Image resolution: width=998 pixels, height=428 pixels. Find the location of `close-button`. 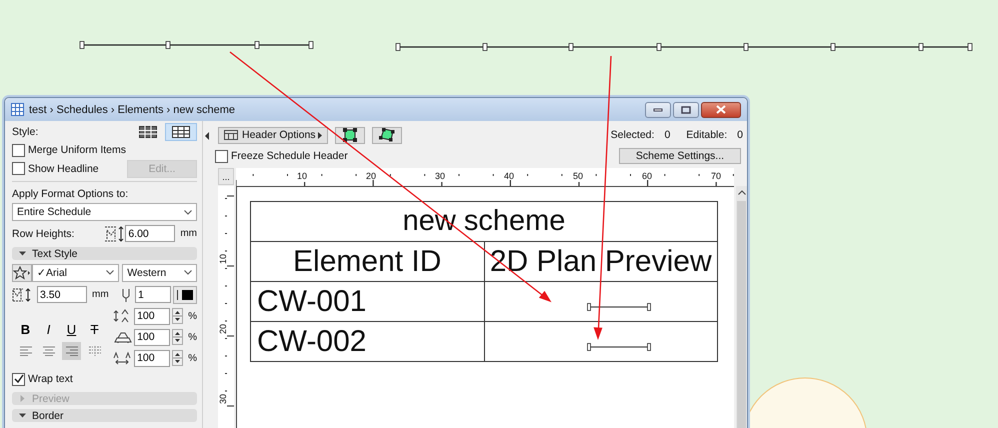

close-button is located at coordinates (721, 110).